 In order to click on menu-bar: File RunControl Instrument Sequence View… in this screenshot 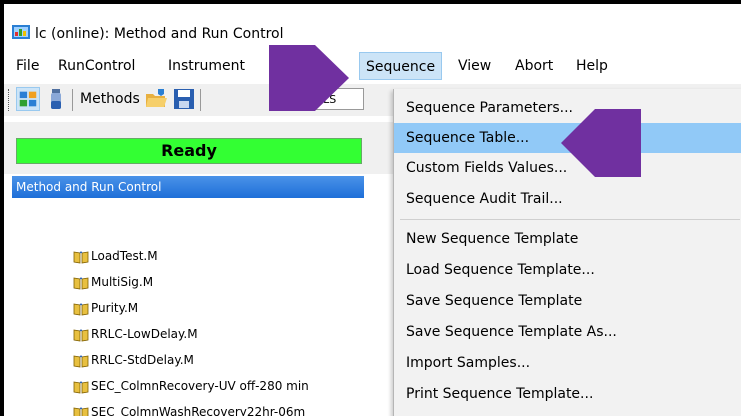, I will do `click(372, 66)`.